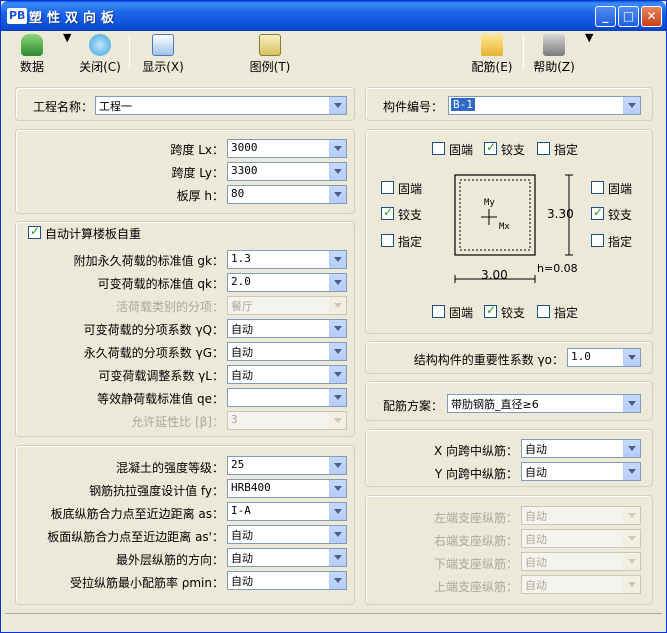  What do you see at coordinates (287, 194) in the screenshot?
I see `thickness-combo: 80` at bounding box center [287, 194].